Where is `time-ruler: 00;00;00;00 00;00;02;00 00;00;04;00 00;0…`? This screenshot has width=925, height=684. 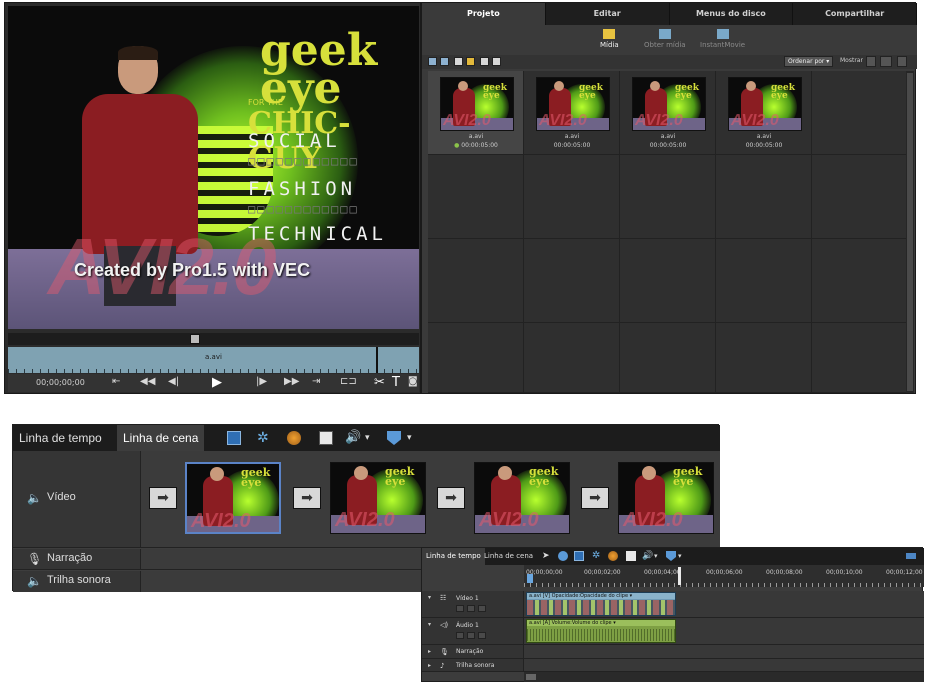
time-ruler: 00;00;00;00 00;00;02;00 00;00;04;00 00;0… is located at coordinates (724, 576).